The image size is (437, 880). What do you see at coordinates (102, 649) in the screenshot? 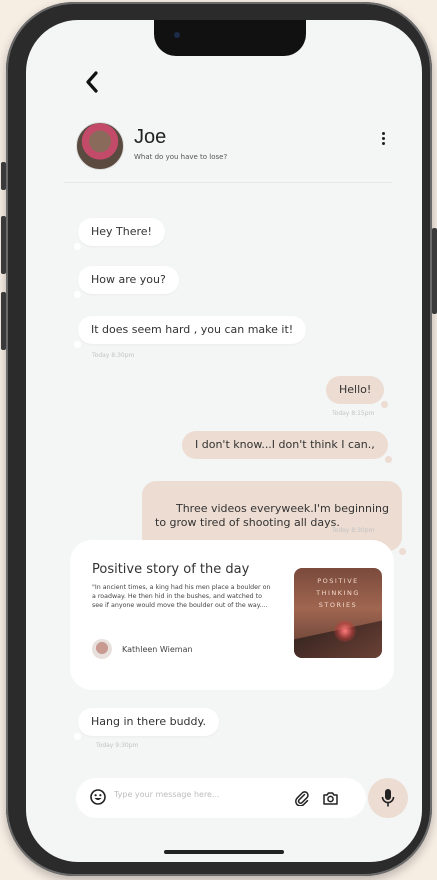
I see `author-avatar` at bounding box center [102, 649].